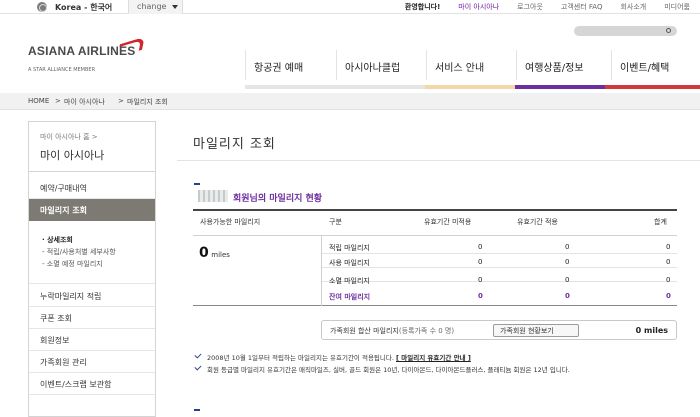 This screenshot has height=417, width=700. I want to click on row-remaining-expiry: 0, so click(567, 296).